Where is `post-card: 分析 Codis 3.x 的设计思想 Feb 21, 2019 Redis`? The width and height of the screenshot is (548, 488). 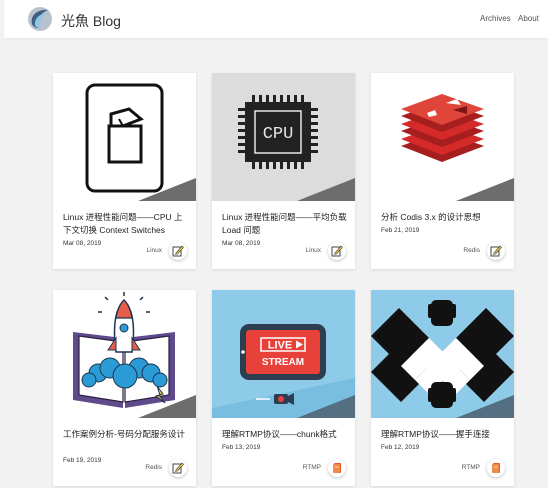 post-card: 分析 Codis 3.x 的设计思想 Feb 21, 2019 Redis is located at coordinates (442, 171).